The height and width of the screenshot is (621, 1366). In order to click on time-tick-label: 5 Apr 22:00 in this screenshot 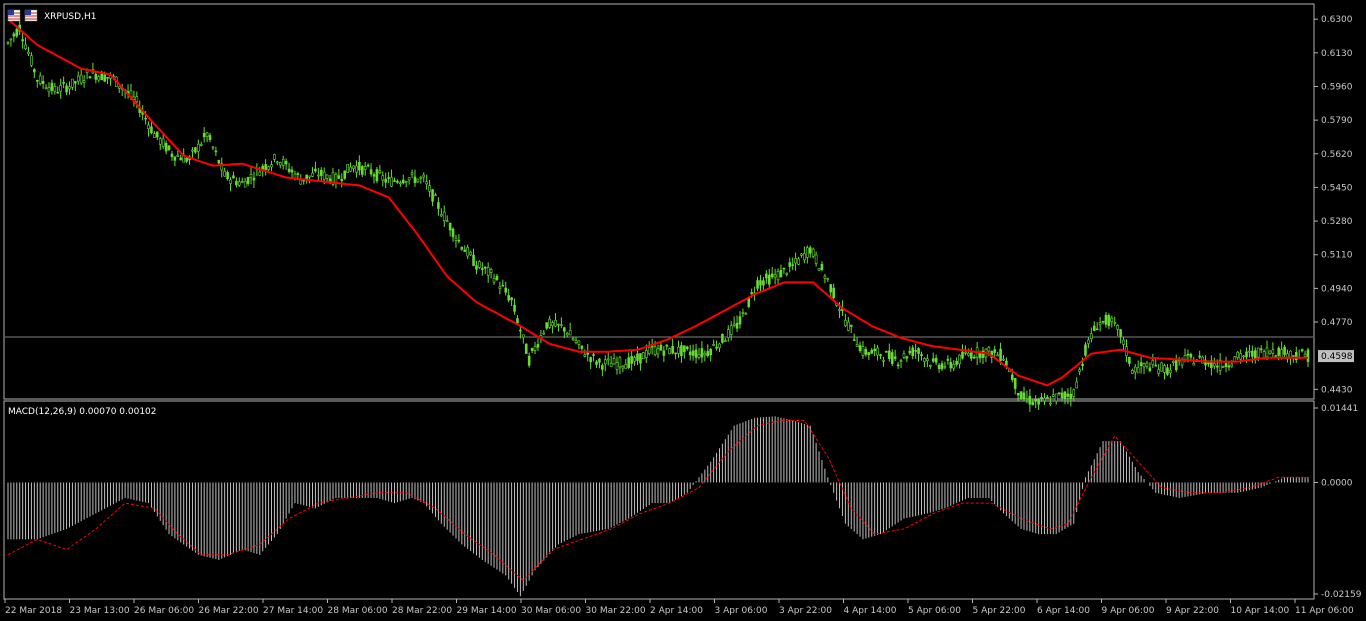, I will do `click(999, 611)`.